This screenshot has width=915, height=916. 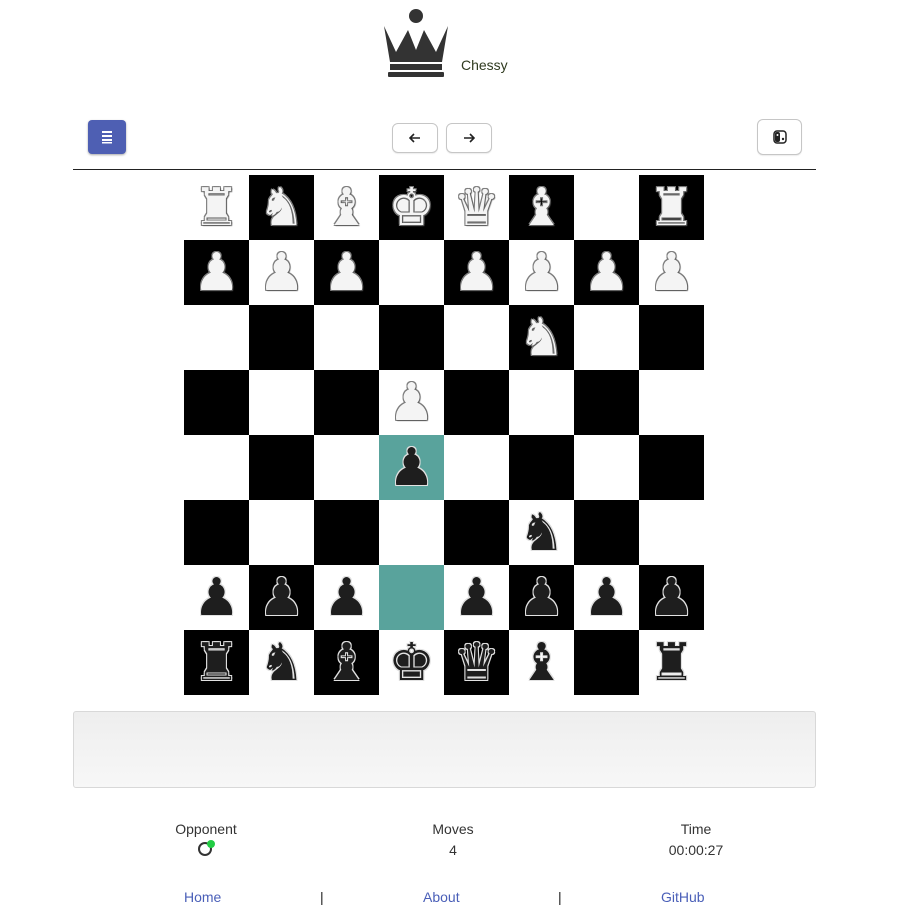 I want to click on next-move-button, so click(x=469, y=138).